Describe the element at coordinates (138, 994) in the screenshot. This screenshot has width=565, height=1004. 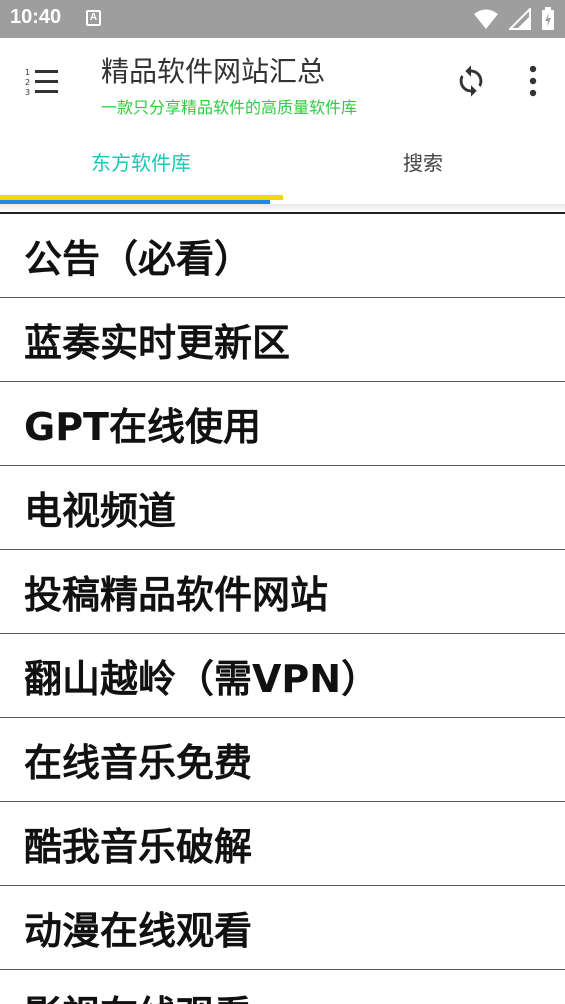
I see `list-item-label: 影视在线观看` at that location.